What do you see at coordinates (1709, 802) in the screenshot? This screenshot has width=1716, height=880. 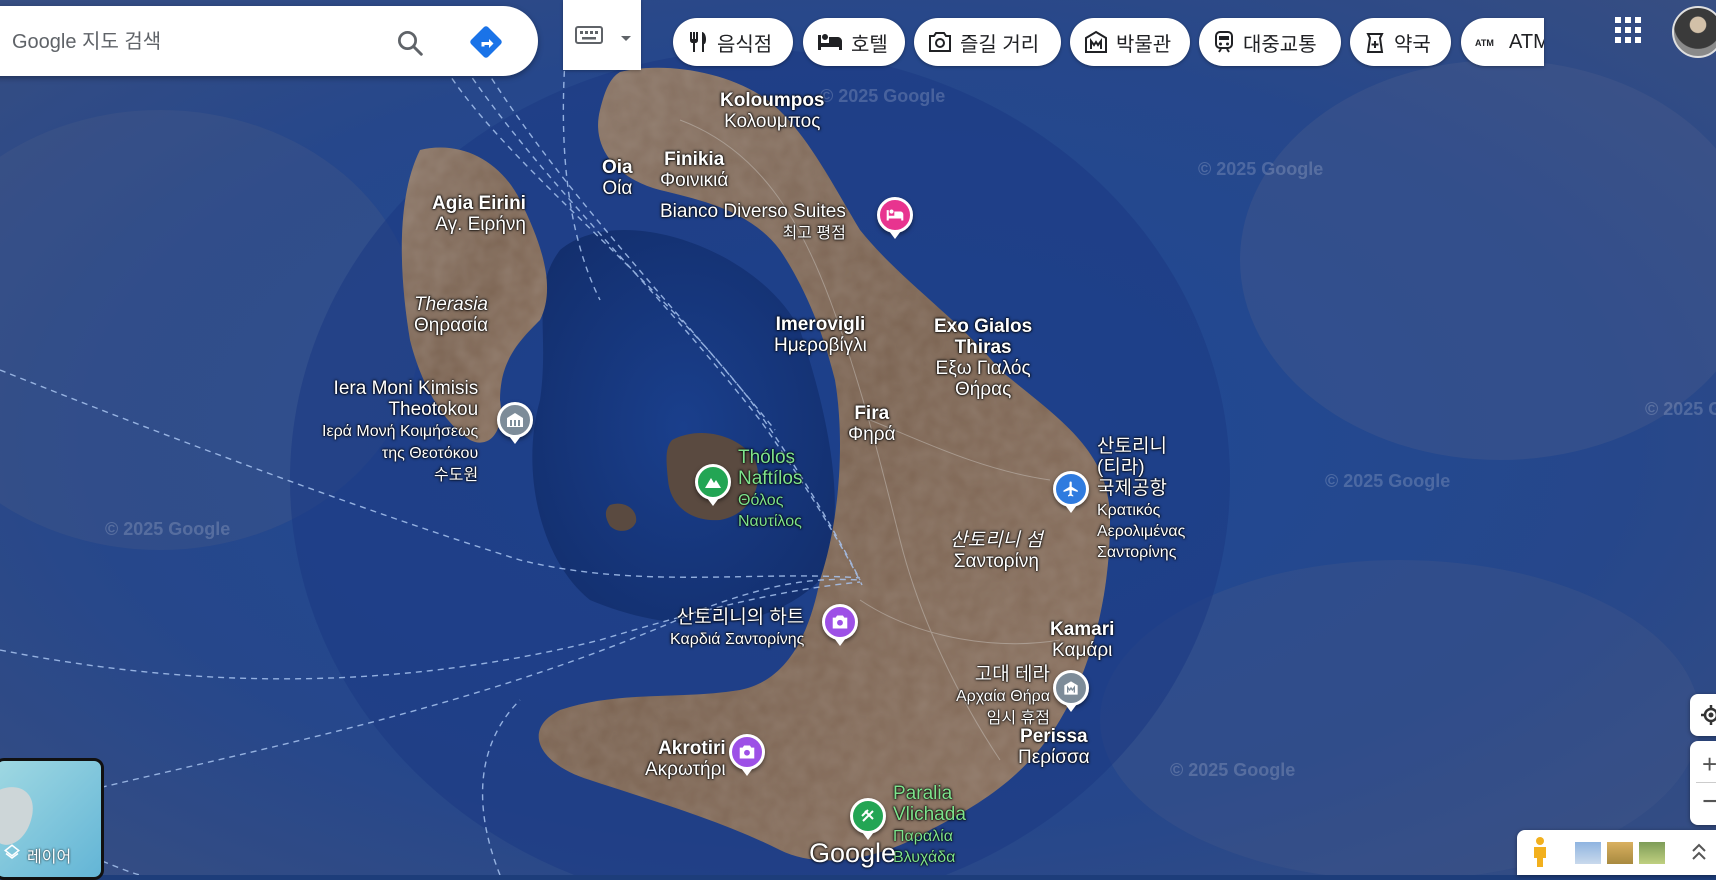 I see `zoom-out-icon: −` at bounding box center [1709, 802].